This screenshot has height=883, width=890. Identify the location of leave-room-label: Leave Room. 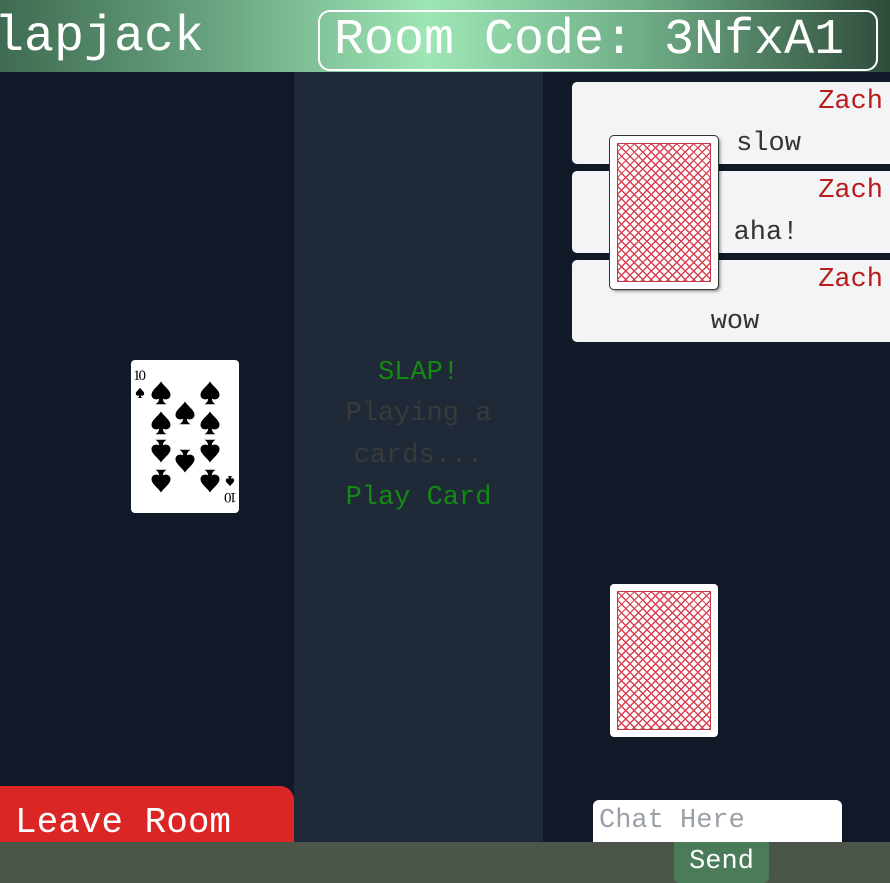
(123, 822).